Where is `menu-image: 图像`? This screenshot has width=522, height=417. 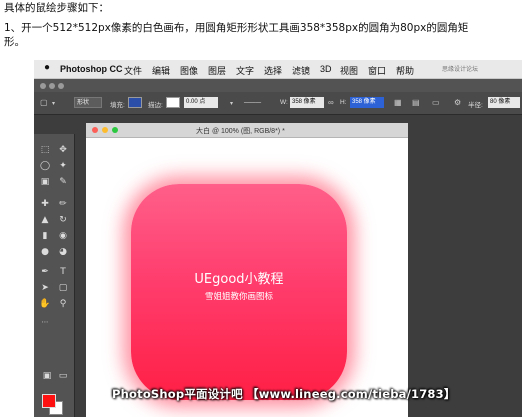 menu-image: 图像 is located at coordinates (189, 70).